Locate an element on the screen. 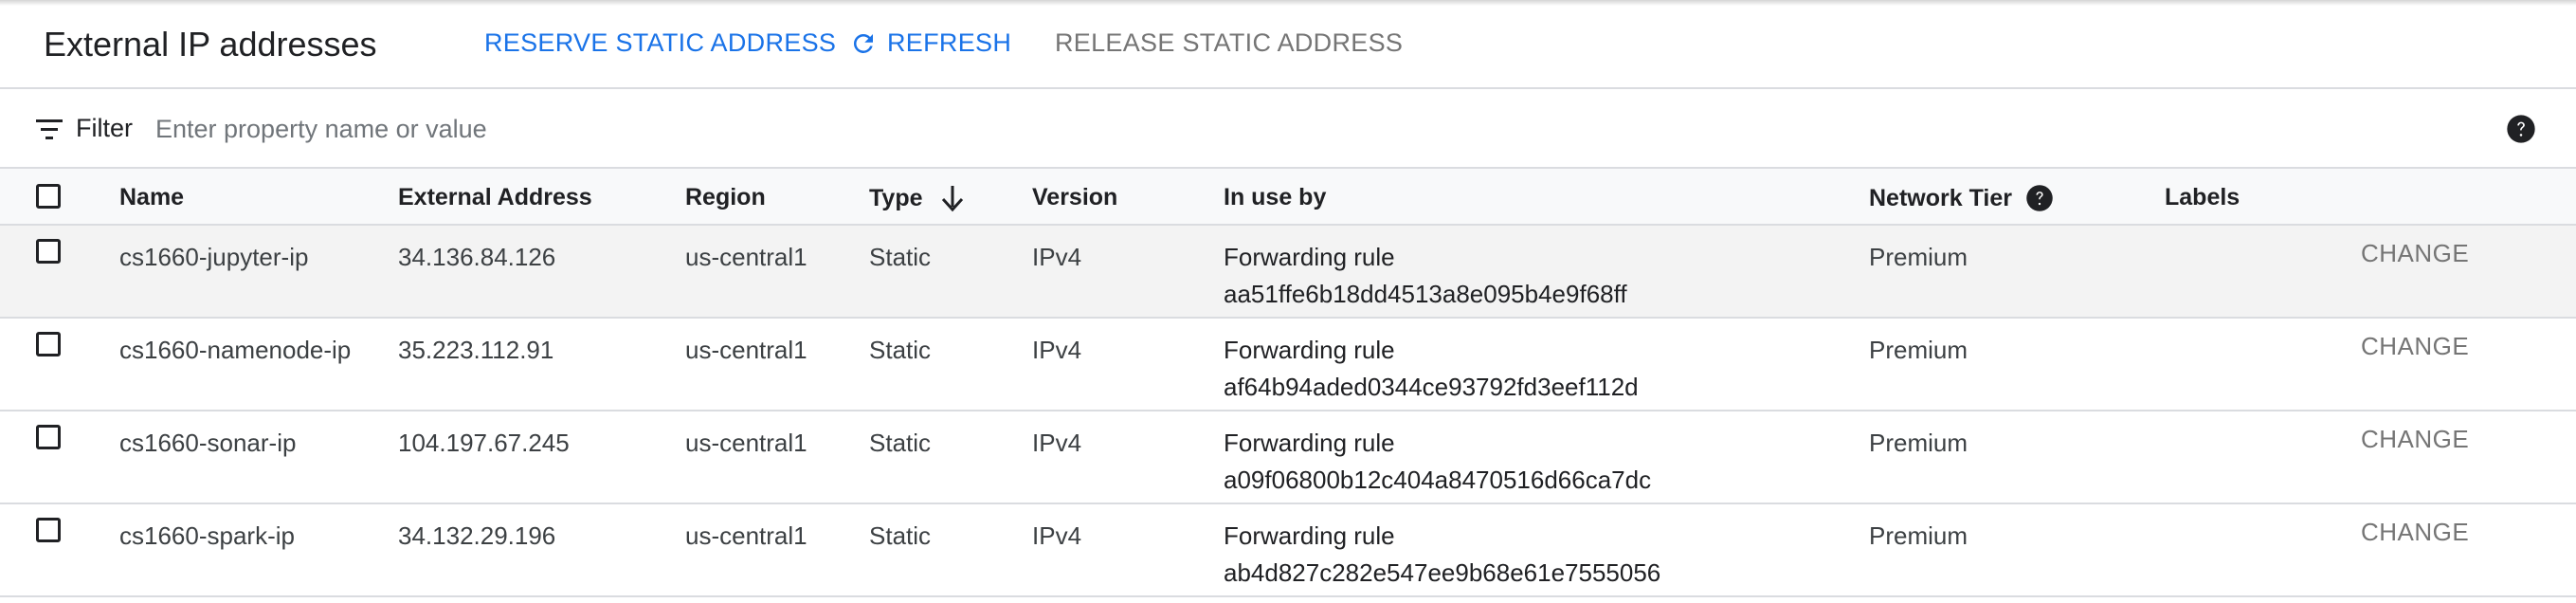 The height and width of the screenshot is (603, 2576). select-all-checkbox is located at coordinates (48, 196).